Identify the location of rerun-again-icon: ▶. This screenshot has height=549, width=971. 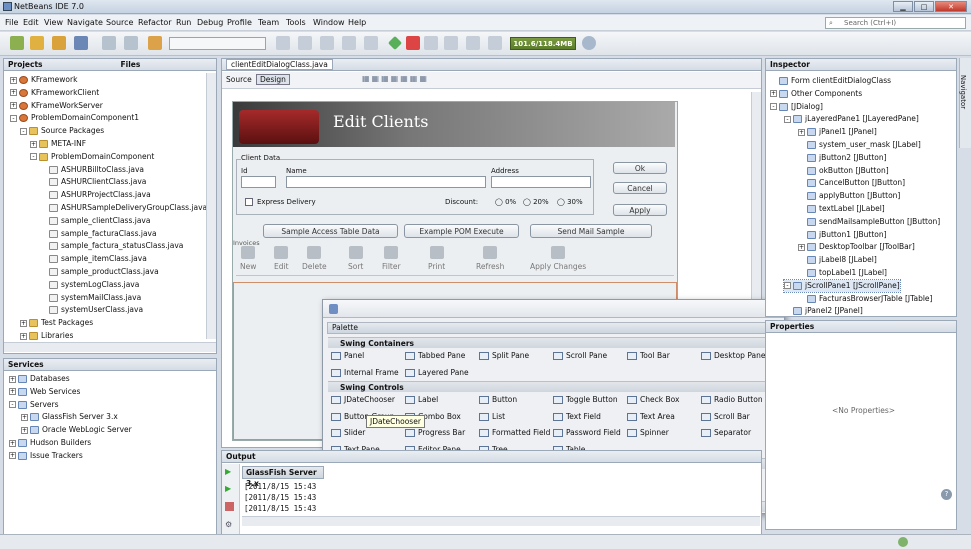
(228, 488).